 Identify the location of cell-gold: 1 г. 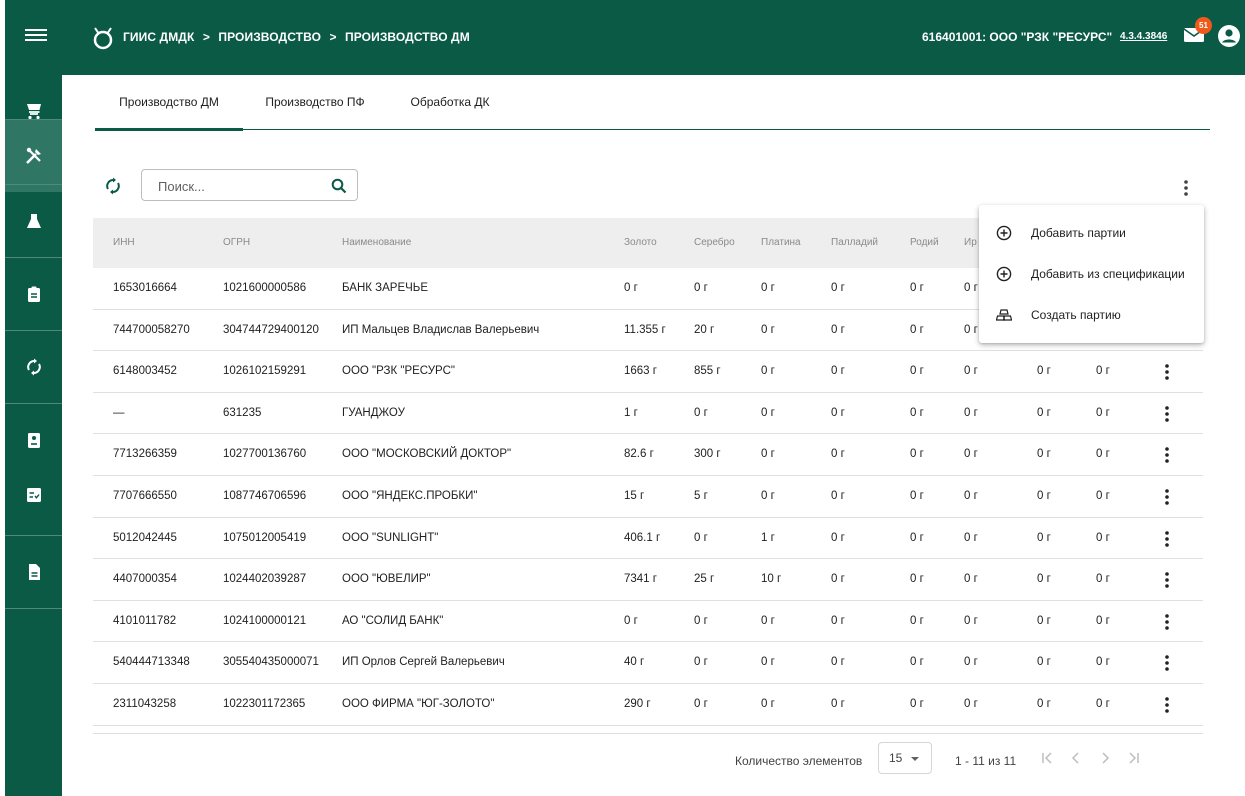
(631, 412).